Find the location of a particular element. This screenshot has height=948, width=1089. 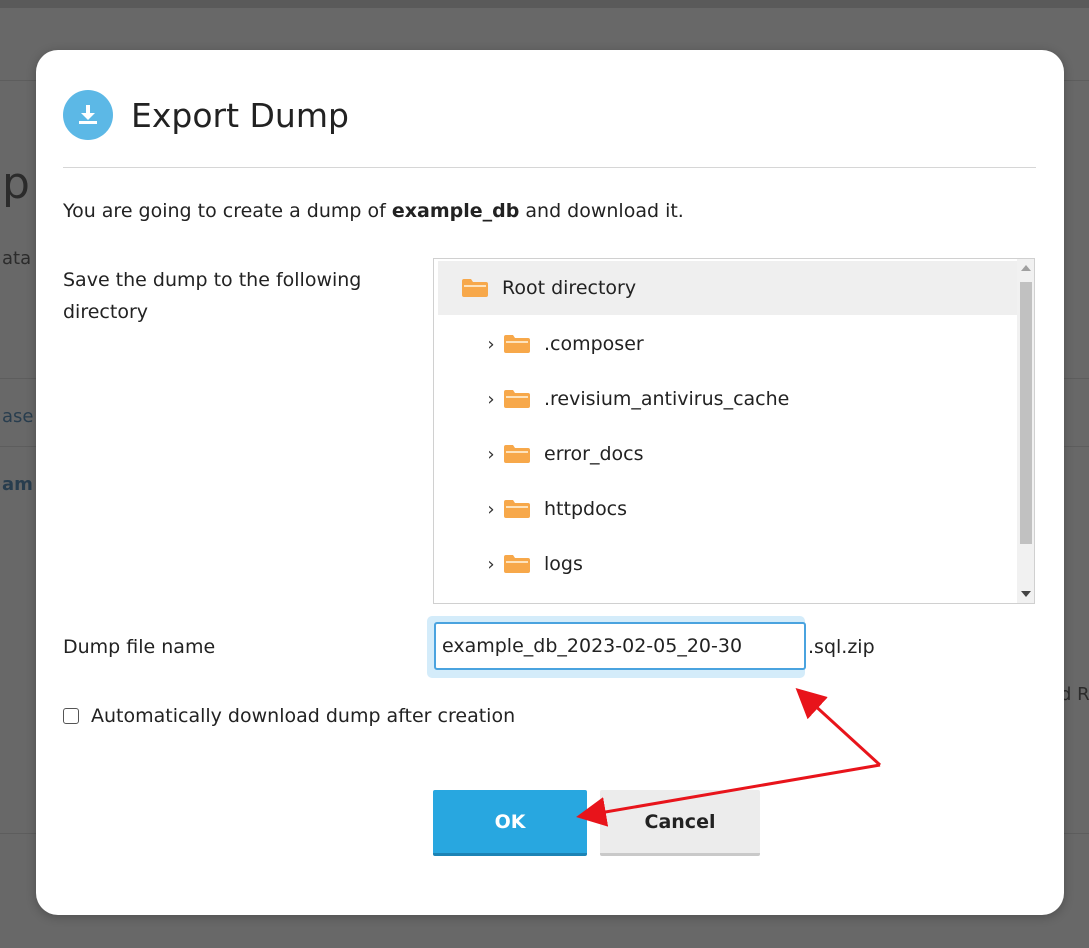

auto-download-checkbox is located at coordinates (71, 716).